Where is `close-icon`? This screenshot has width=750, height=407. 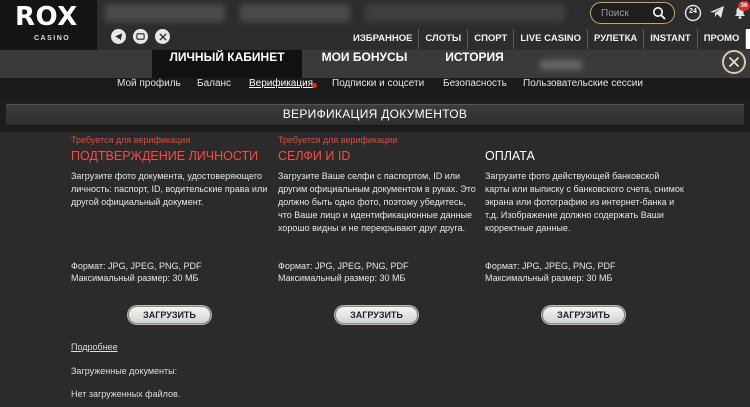 close-icon is located at coordinates (734, 62).